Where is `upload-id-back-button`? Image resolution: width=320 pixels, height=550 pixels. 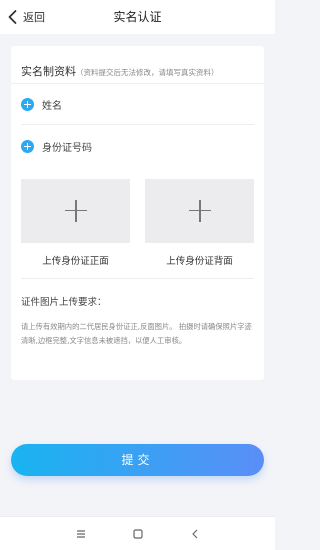
upload-id-back-button is located at coordinates (199, 211).